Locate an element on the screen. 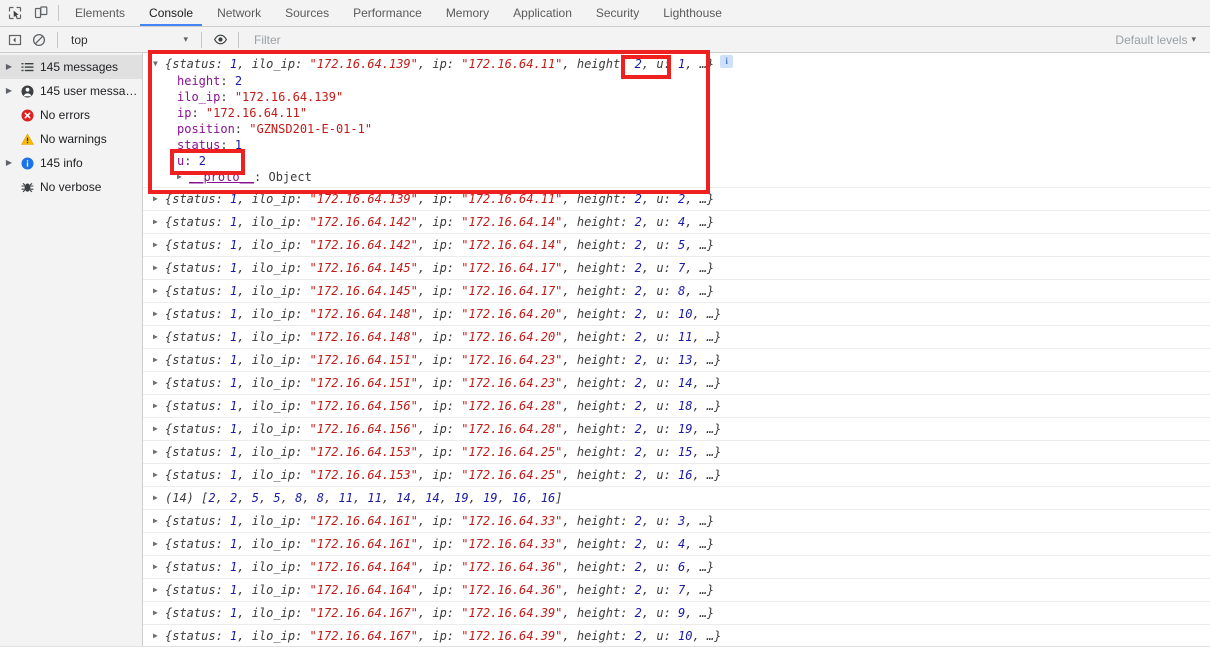 The height and width of the screenshot is (647, 1210). sidebar-item-info: ▶ 145 info is located at coordinates (71, 163).